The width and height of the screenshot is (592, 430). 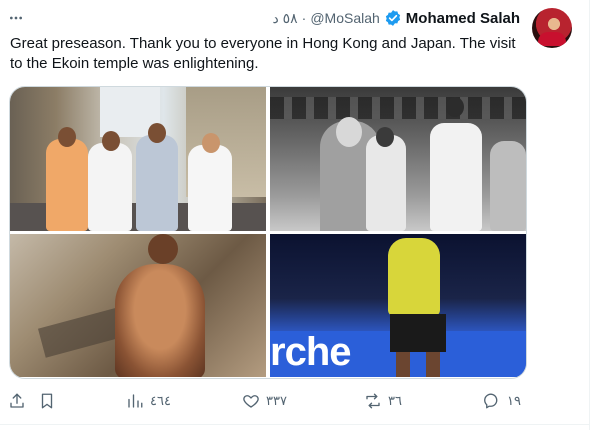 What do you see at coordinates (344, 18) in the screenshot?
I see `author-handle: @MoSalah` at bounding box center [344, 18].